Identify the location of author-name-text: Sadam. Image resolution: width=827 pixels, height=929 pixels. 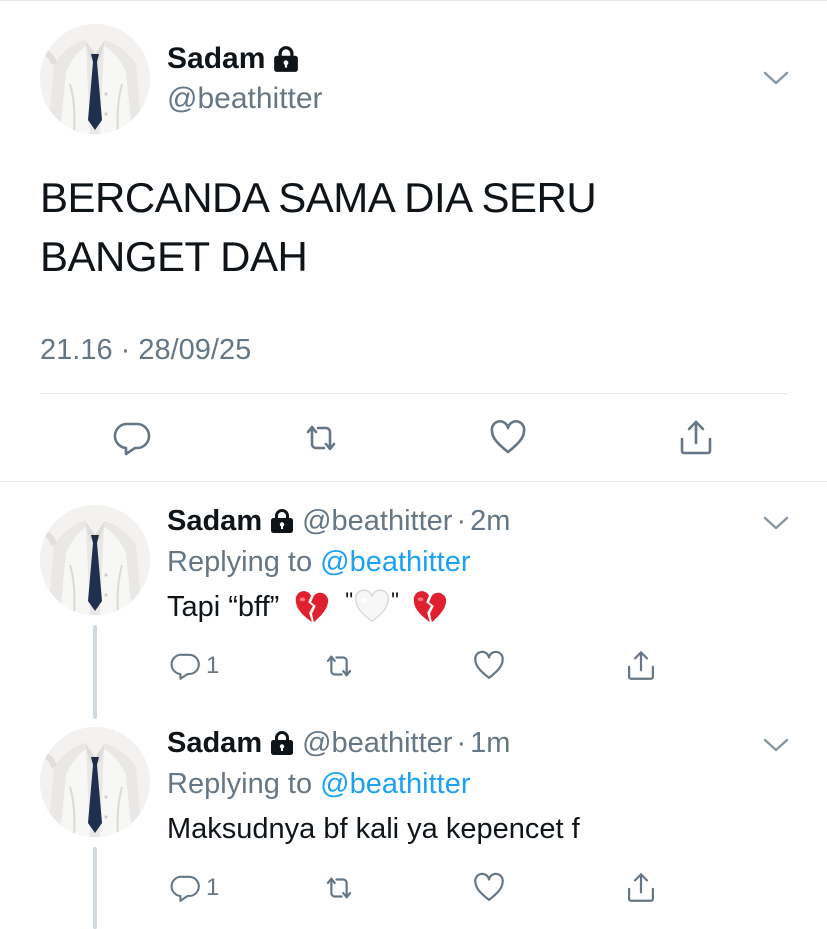
(216, 58).